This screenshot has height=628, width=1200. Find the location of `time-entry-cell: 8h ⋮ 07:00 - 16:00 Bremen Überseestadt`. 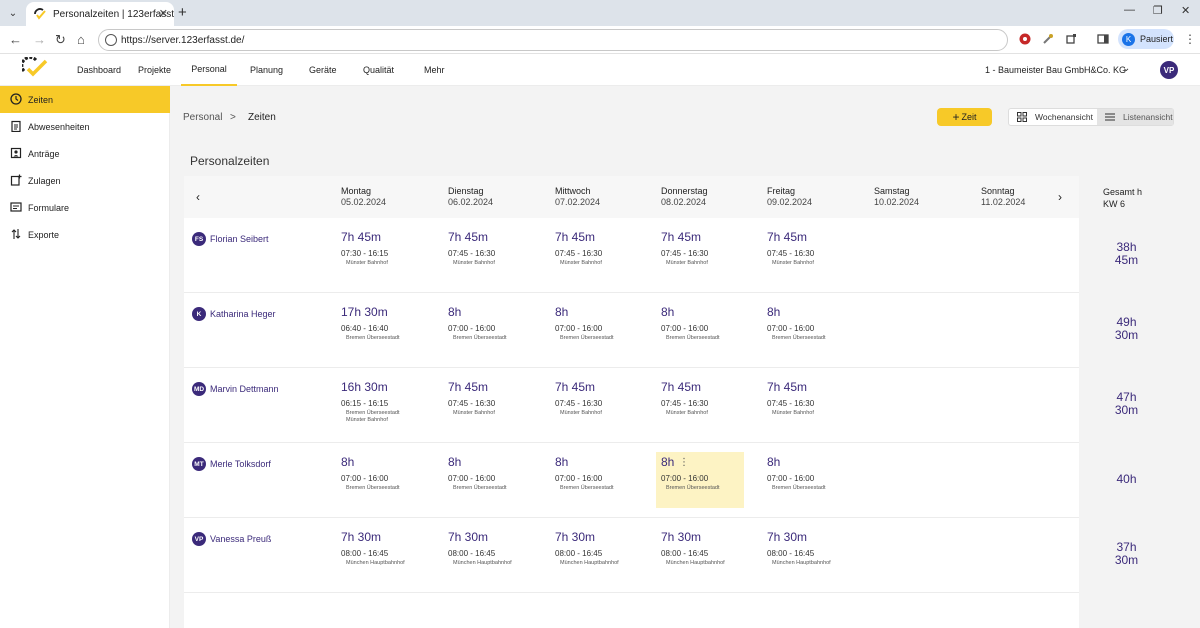

time-entry-cell: 8h ⋮ 07:00 - 16:00 Bremen Überseestadt is located at coordinates (700, 480).